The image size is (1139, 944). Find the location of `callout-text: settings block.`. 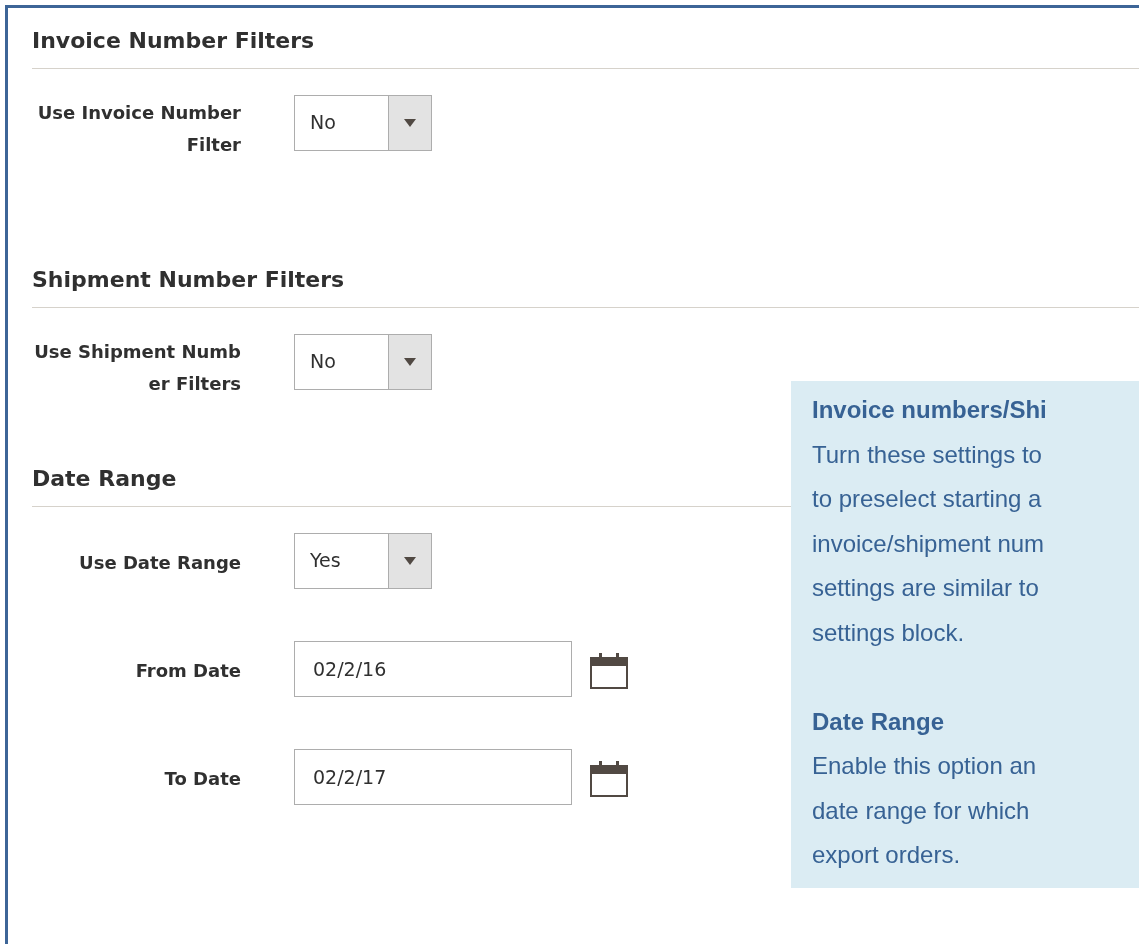

callout-text: settings block. is located at coordinates (888, 632).